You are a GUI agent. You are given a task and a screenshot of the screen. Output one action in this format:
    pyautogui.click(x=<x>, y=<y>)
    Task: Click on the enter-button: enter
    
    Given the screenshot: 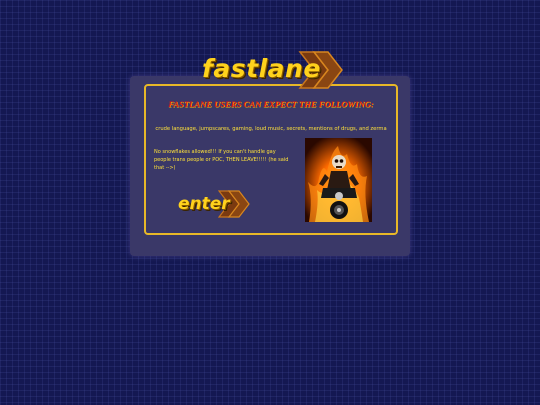 What is the action you would take?
    pyautogui.click(x=214, y=205)
    